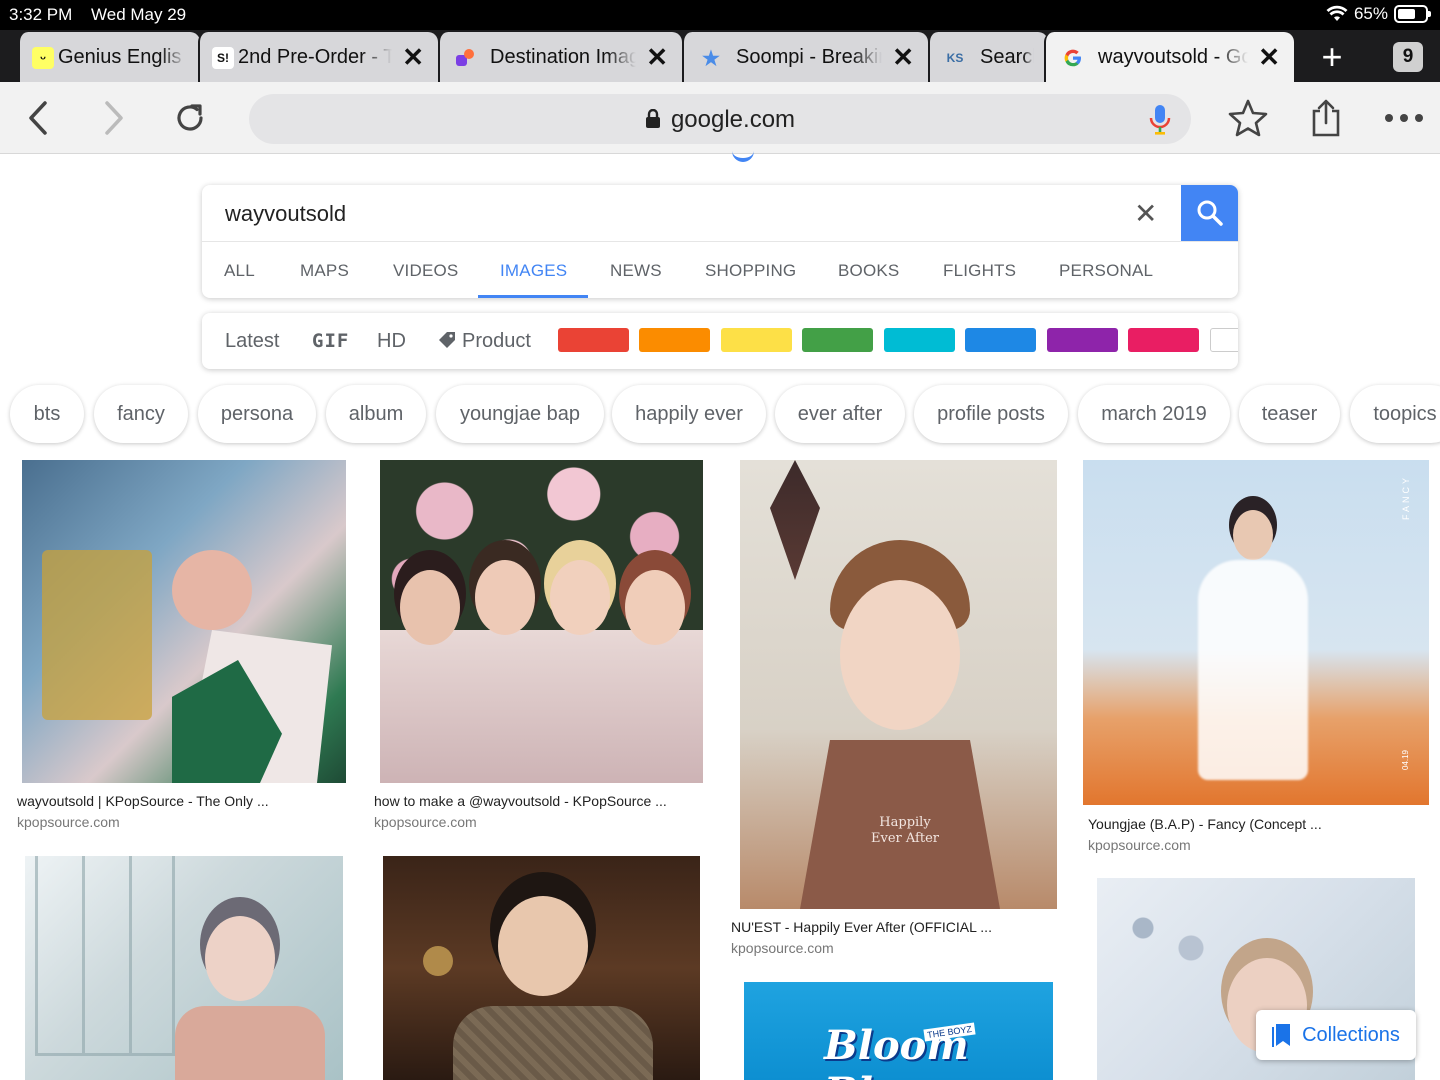  What do you see at coordinates (674, 340) in the screenshot?
I see `color-swatch-orange` at bounding box center [674, 340].